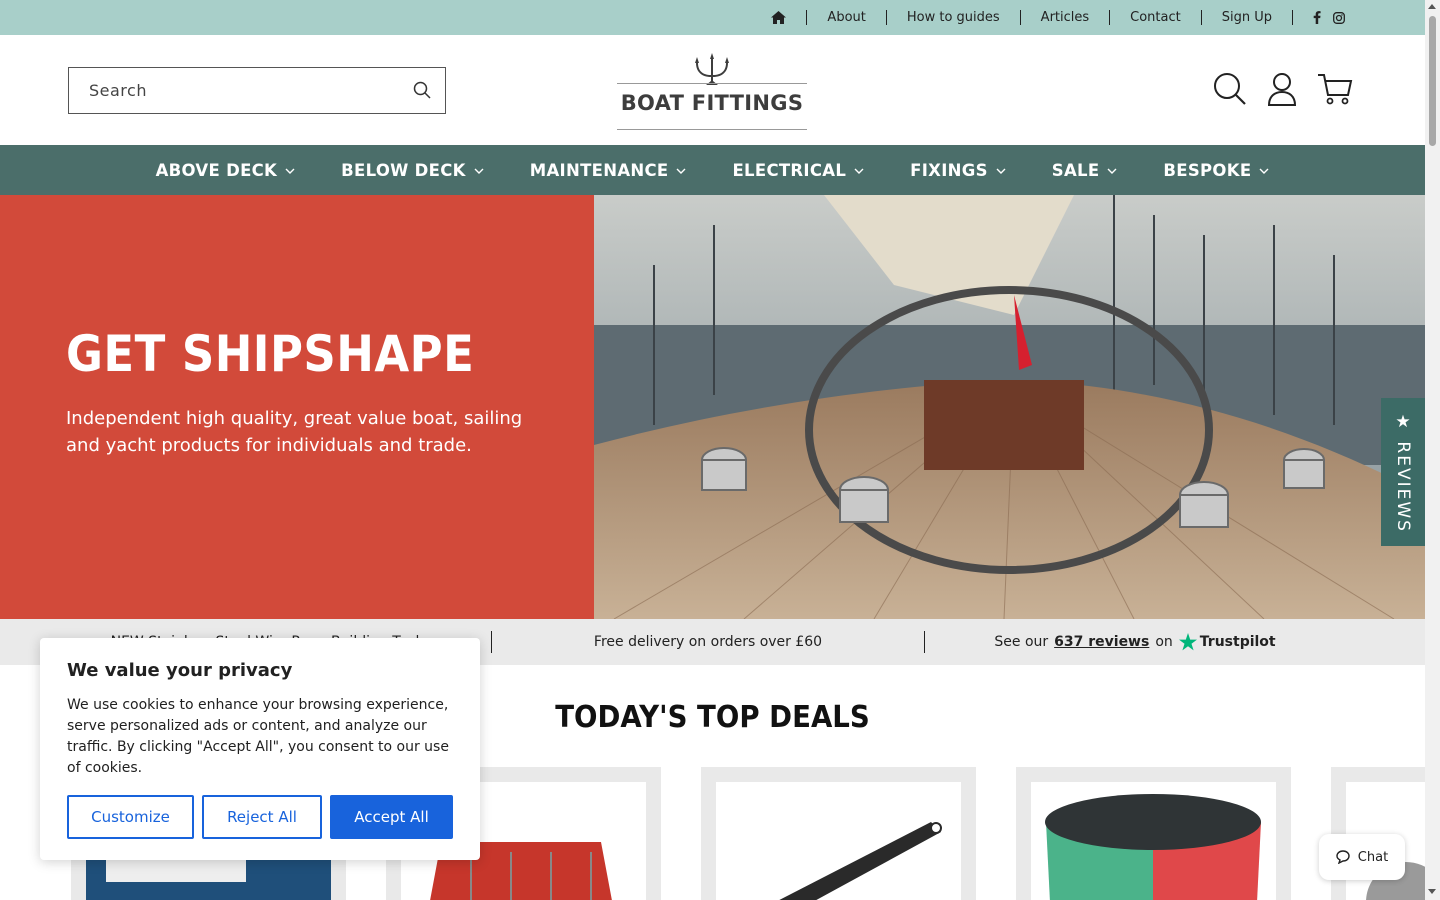 Image resolution: width=1440 pixels, height=900 pixels. I want to click on facebook-icon, so click(1317, 17).